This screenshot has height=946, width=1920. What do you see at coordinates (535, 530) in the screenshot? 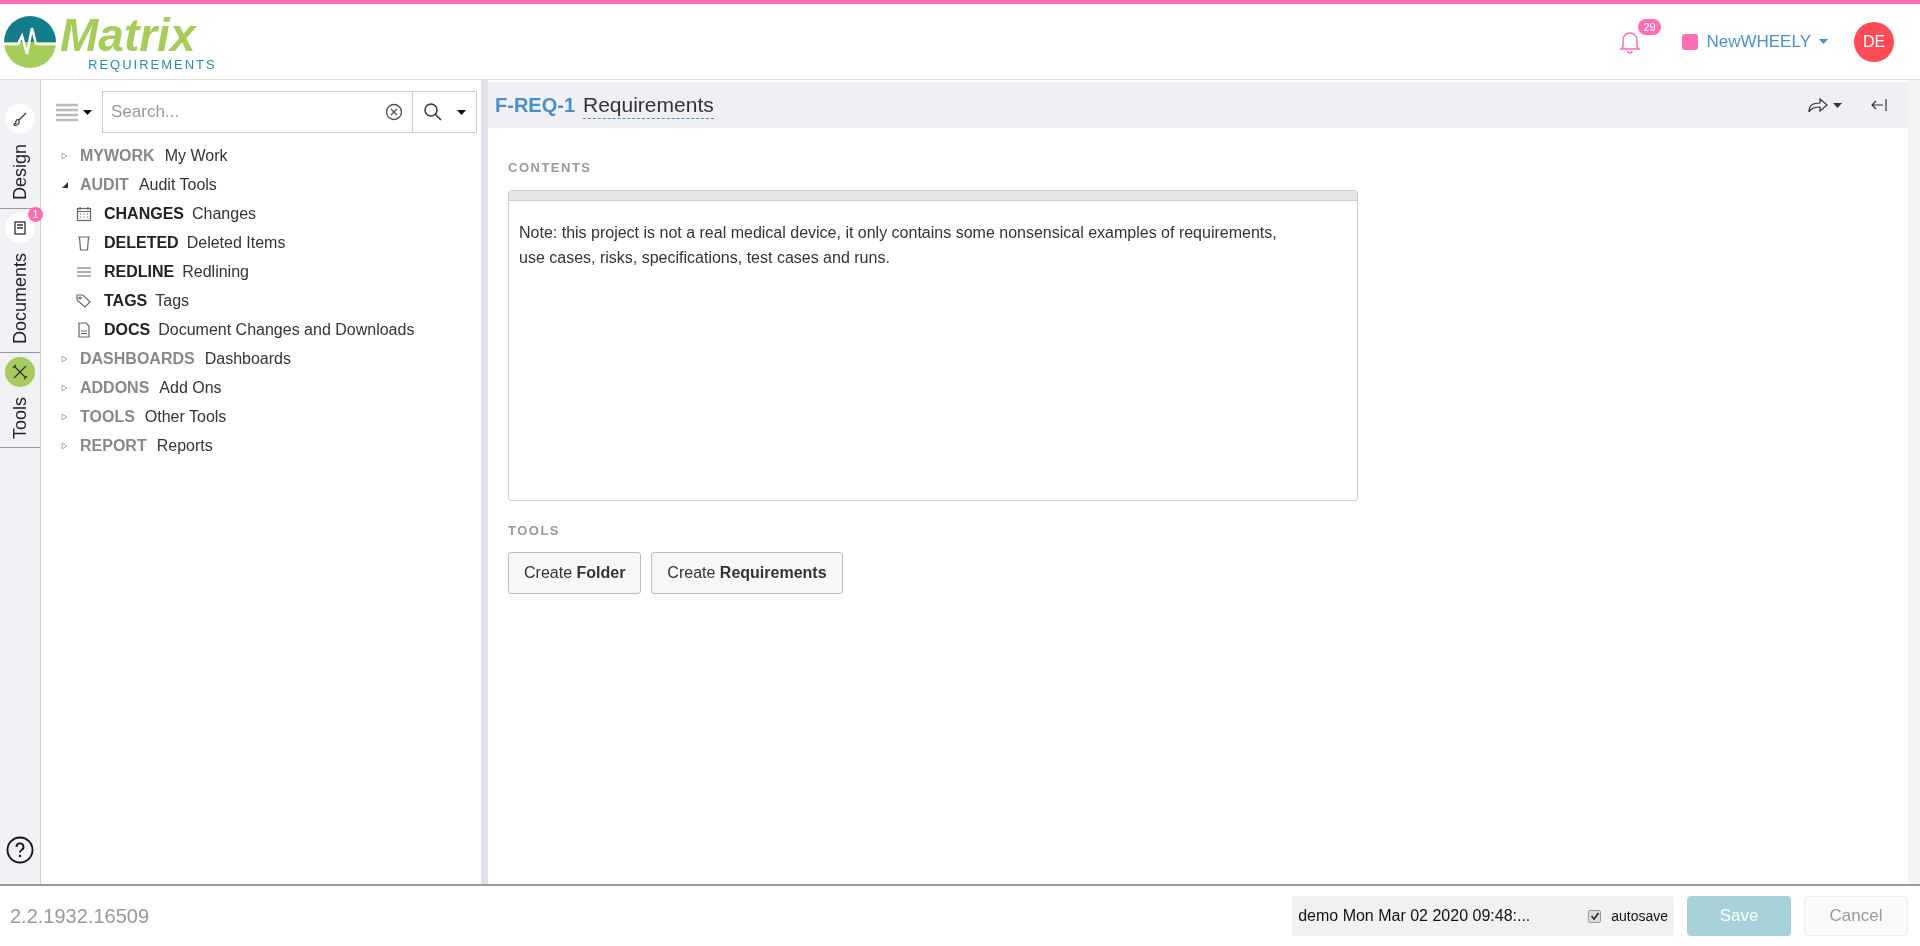
I see `tools-heading: TOOLS` at bounding box center [535, 530].